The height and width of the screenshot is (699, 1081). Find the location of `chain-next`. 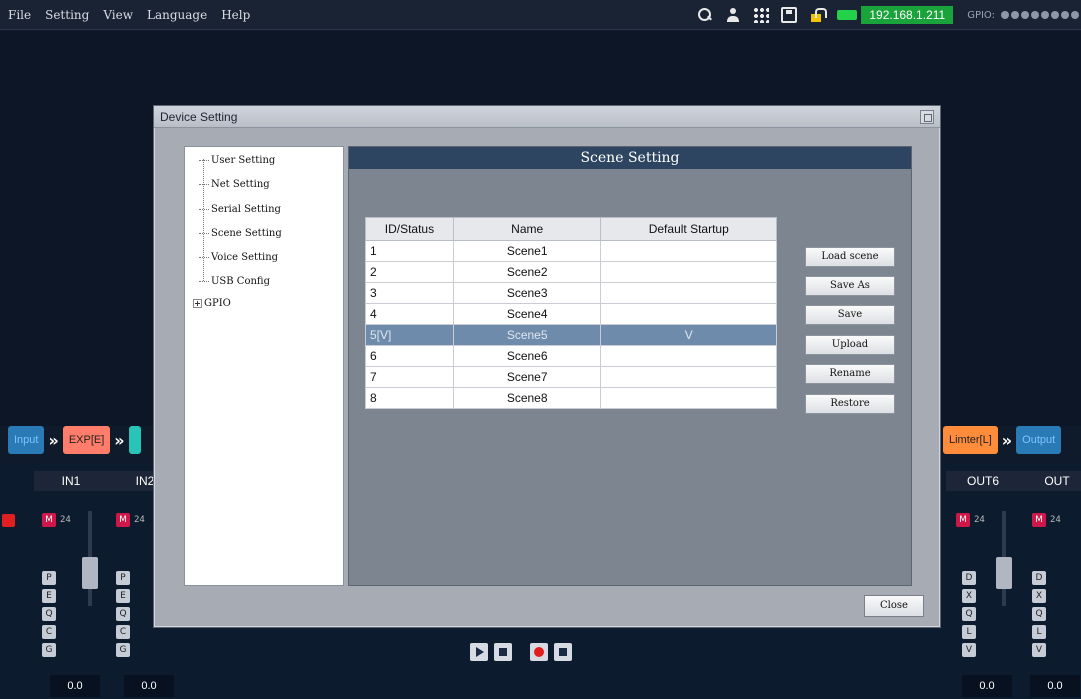

chain-next is located at coordinates (134, 440).